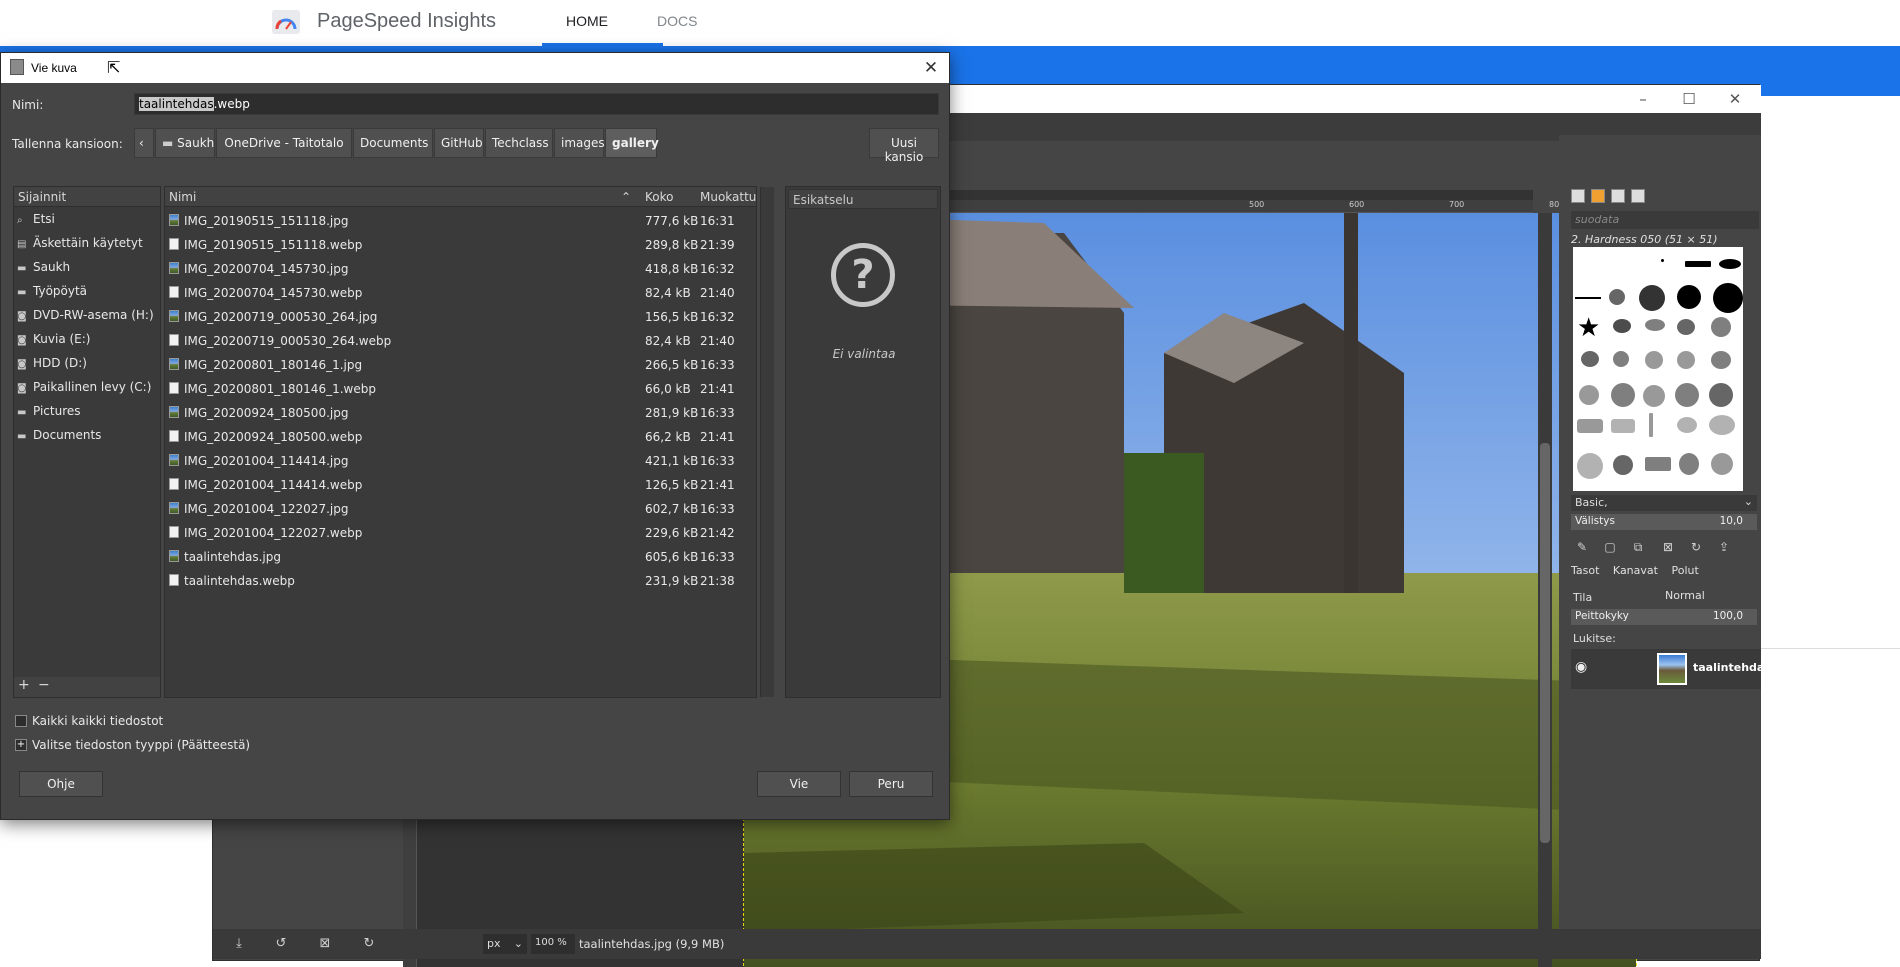 This screenshot has width=1900, height=967. What do you see at coordinates (1684, 570) in the screenshot?
I see `tab-paths: Polut` at bounding box center [1684, 570].